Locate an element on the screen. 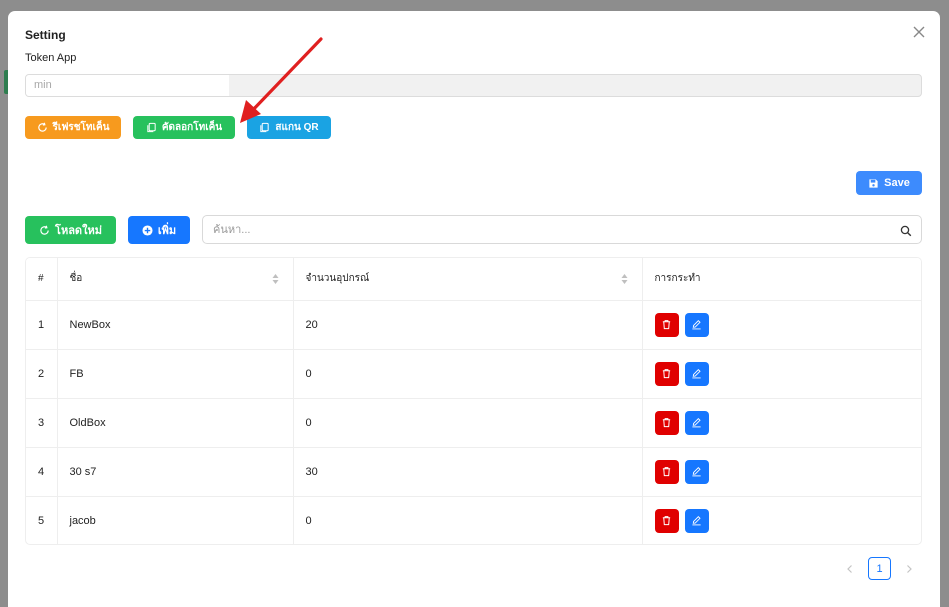 The height and width of the screenshot is (607, 949). row-name: NewBox is located at coordinates (175, 325).